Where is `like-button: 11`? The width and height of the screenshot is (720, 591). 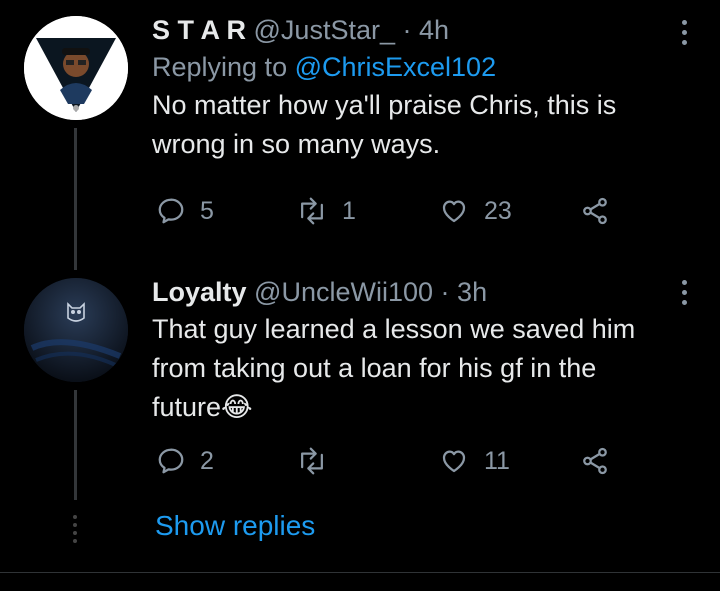
like-button: 11 is located at coordinates (474, 461).